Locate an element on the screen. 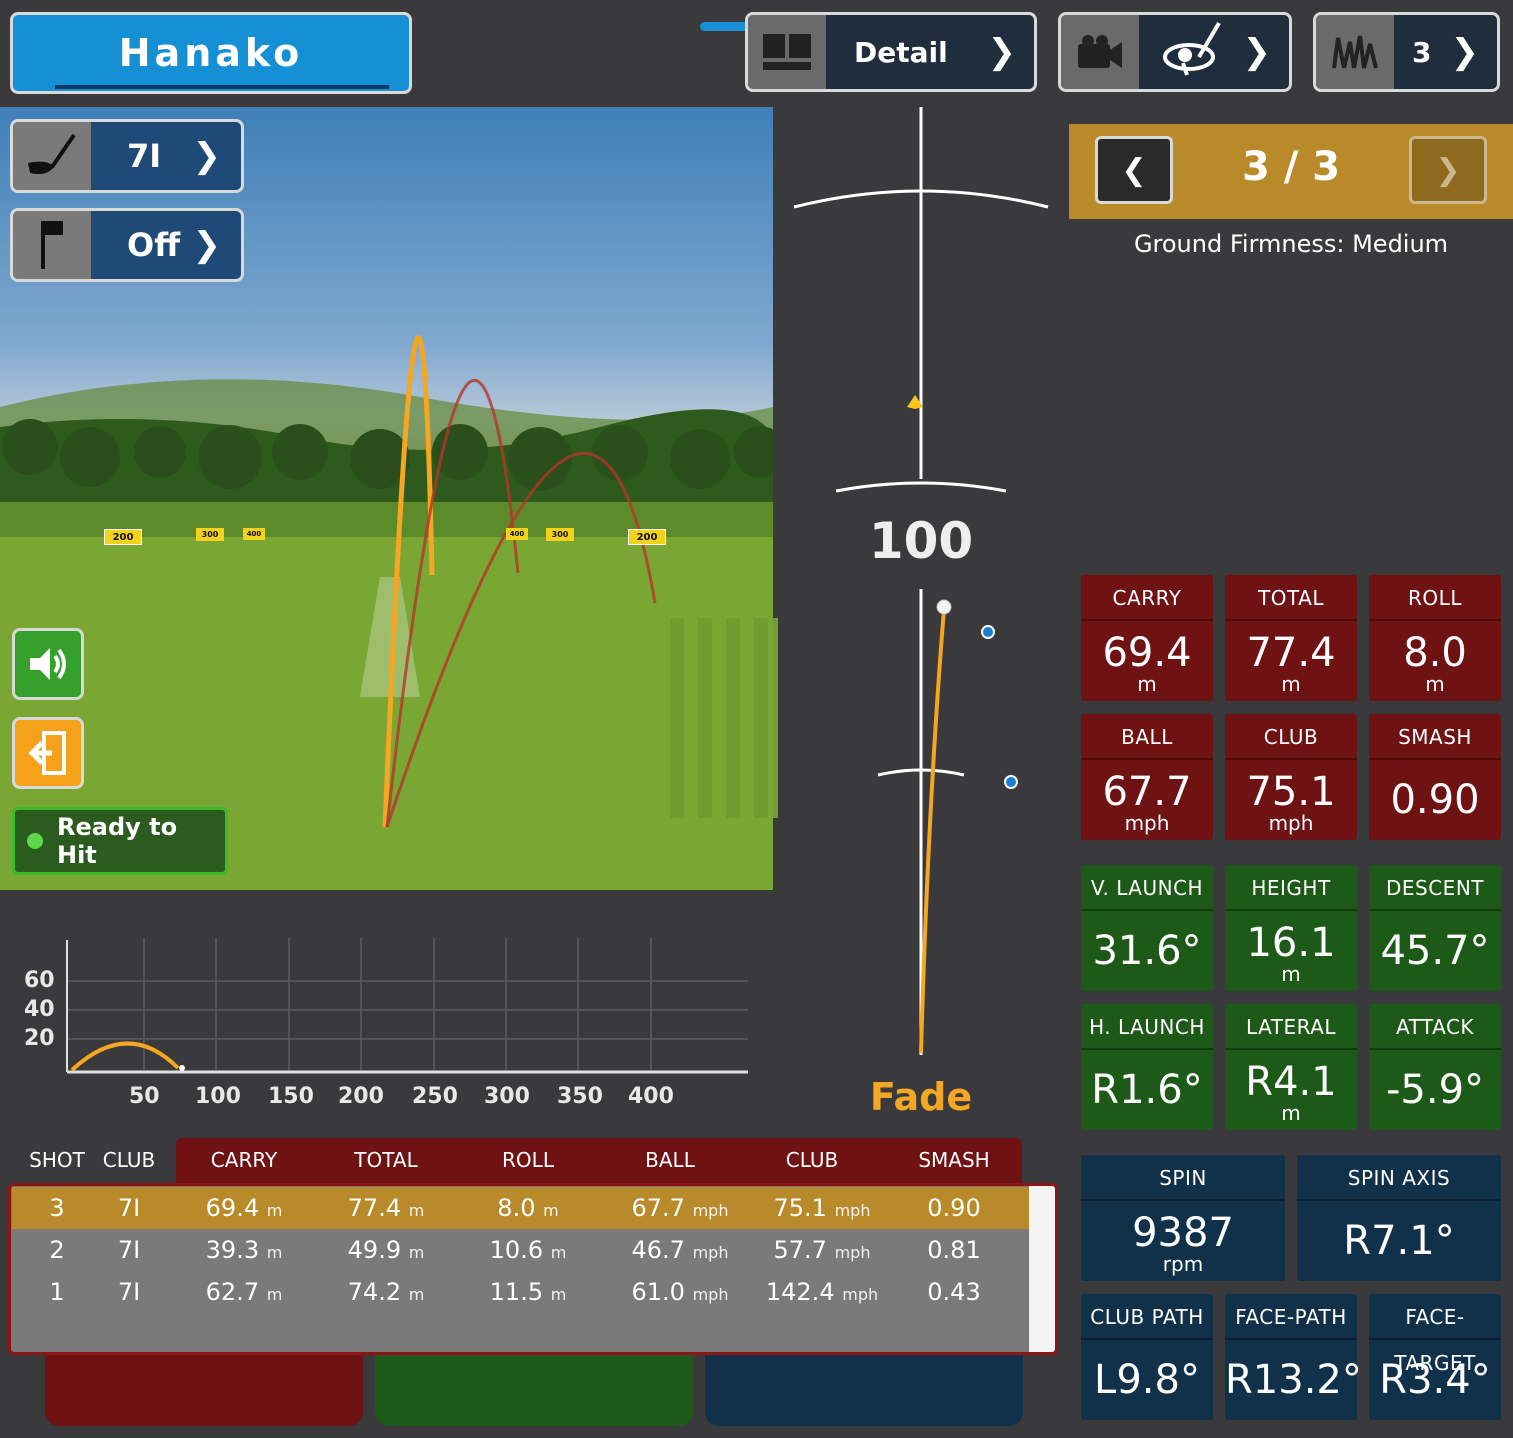 Image resolution: width=1513 pixels, height=1438 pixels. spin-tile: SPIN 9387 rpm is located at coordinates (1183, 1218).